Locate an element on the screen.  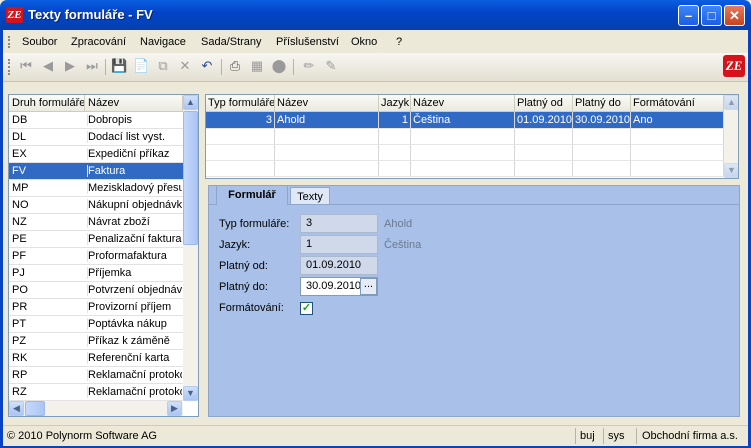
list-item: PJ Příjemka is located at coordinates (96, 273).